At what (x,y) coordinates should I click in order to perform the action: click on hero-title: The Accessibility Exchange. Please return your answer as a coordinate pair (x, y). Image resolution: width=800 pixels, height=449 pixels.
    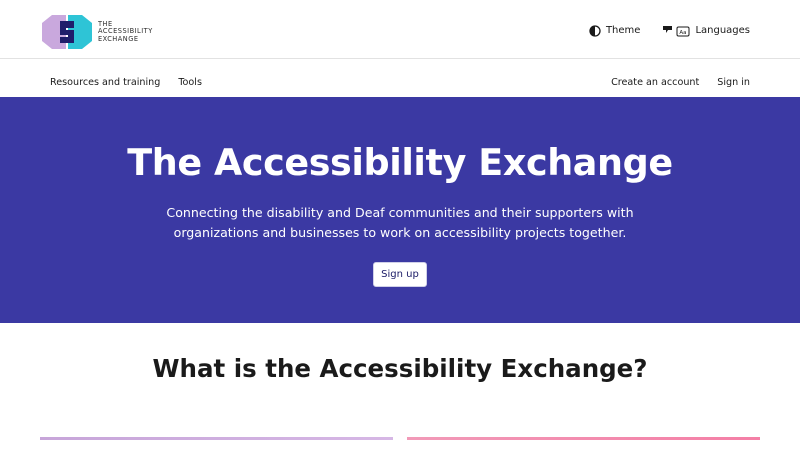
    Looking at the image, I should click on (400, 162).